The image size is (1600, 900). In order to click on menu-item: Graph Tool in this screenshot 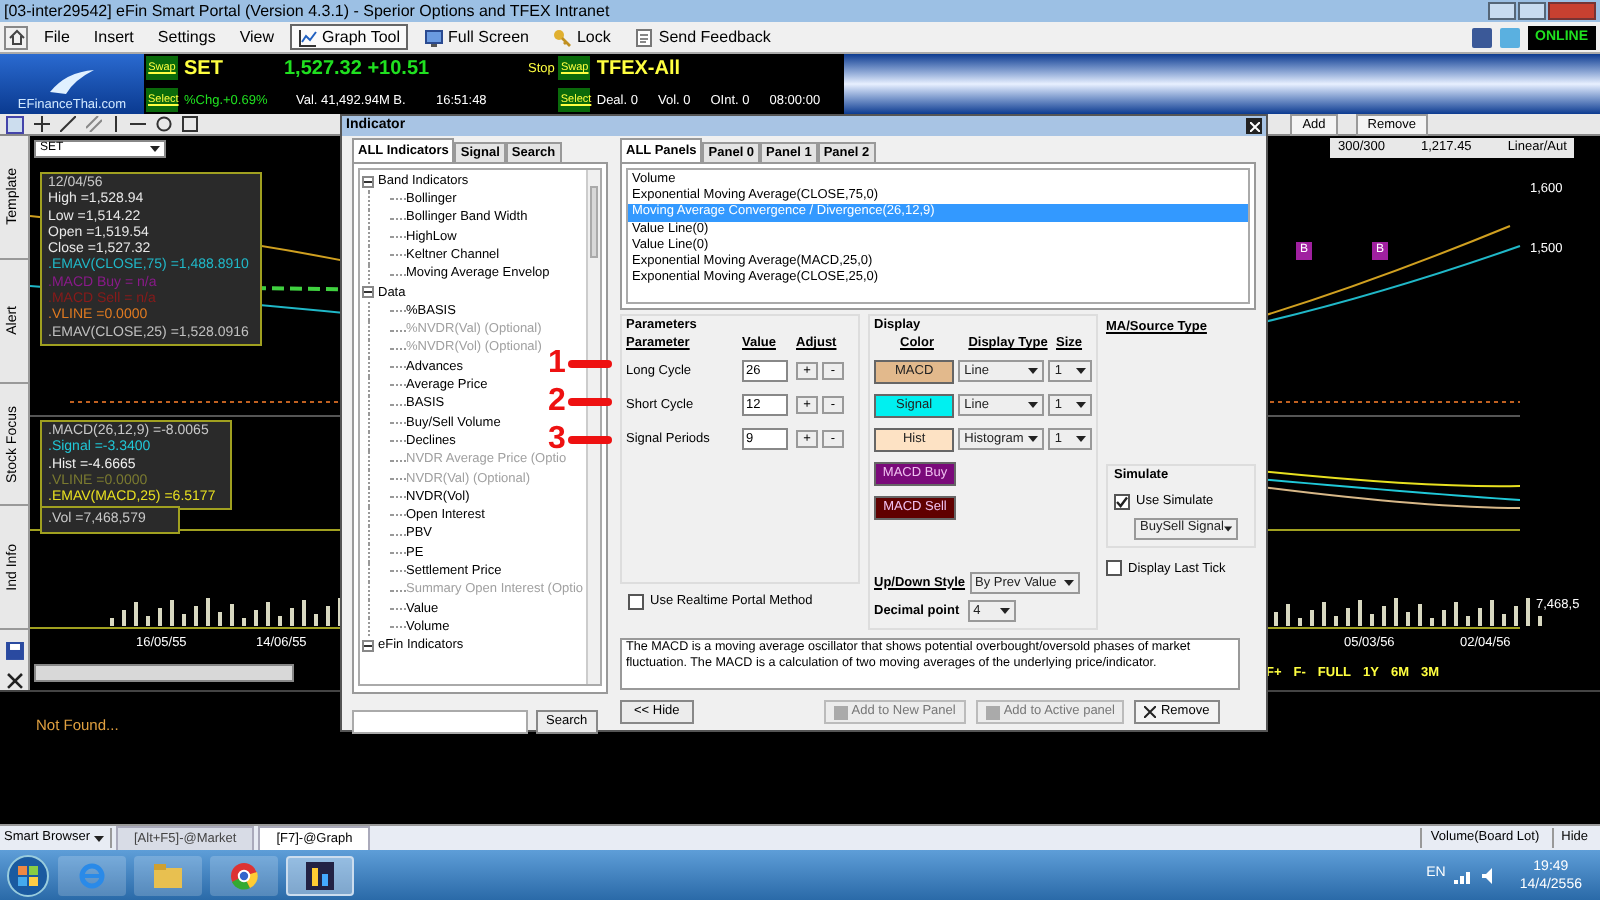, I will do `click(349, 37)`.